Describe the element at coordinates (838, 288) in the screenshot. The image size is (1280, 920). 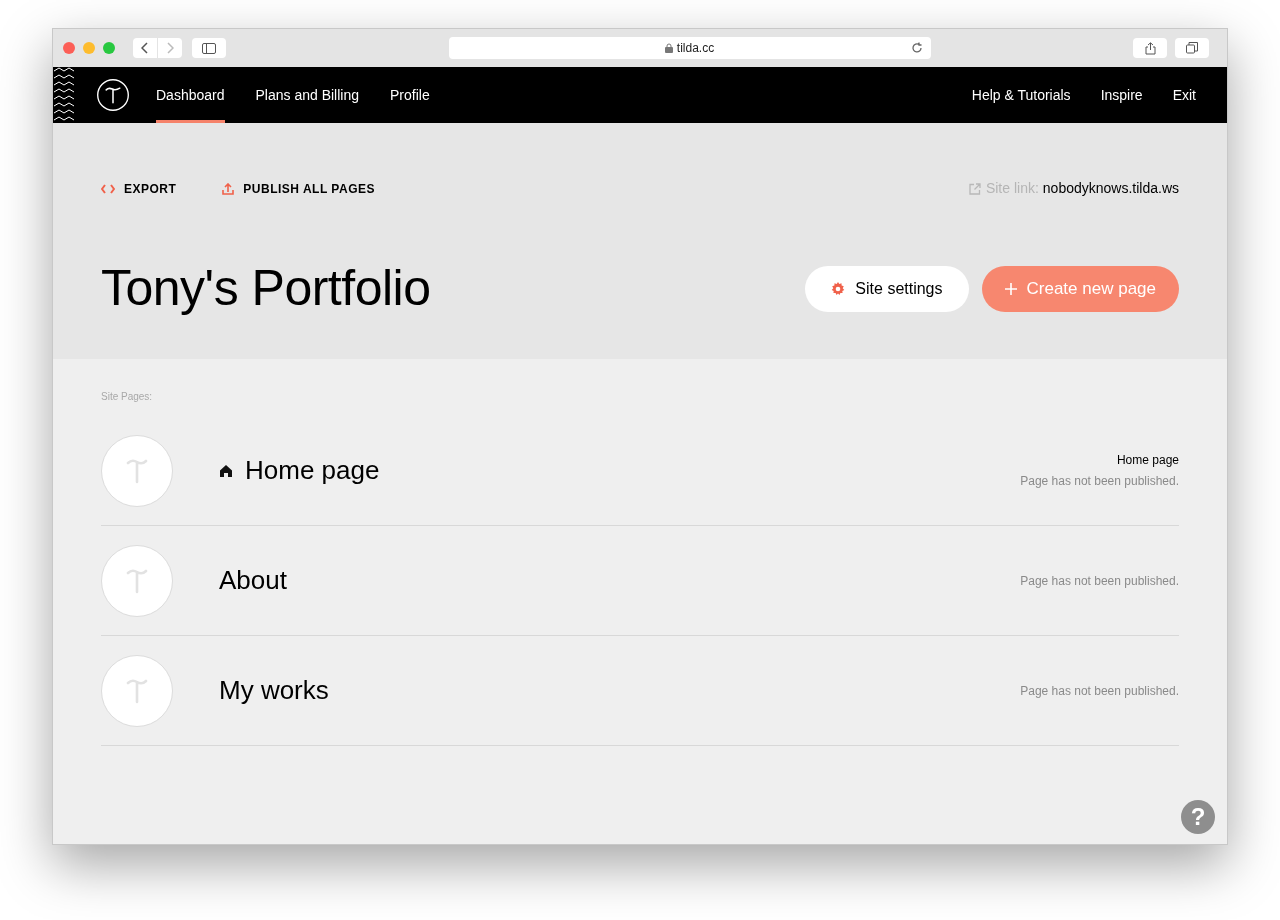
I see `gear-icon` at that location.